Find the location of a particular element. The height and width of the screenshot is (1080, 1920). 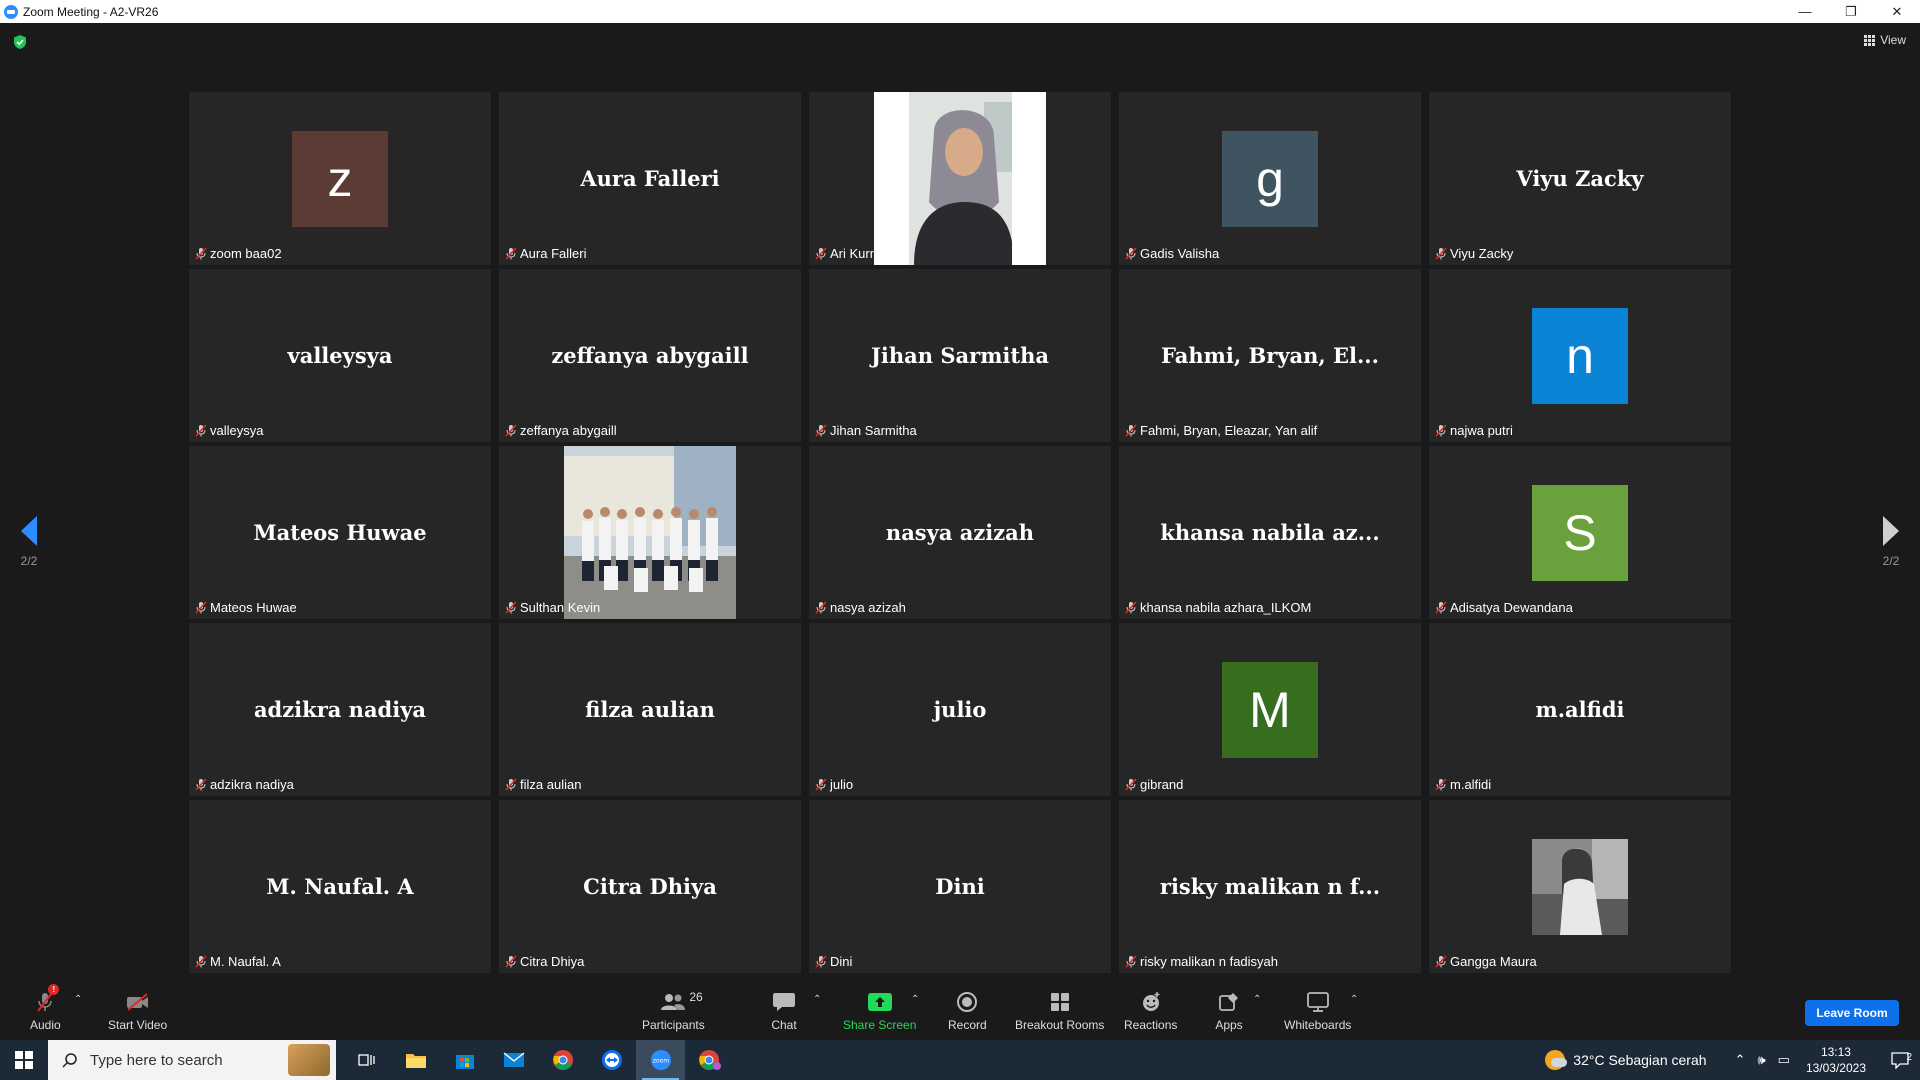

participant-tile: g Gadis Valisha is located at coordinates (1270, 178).